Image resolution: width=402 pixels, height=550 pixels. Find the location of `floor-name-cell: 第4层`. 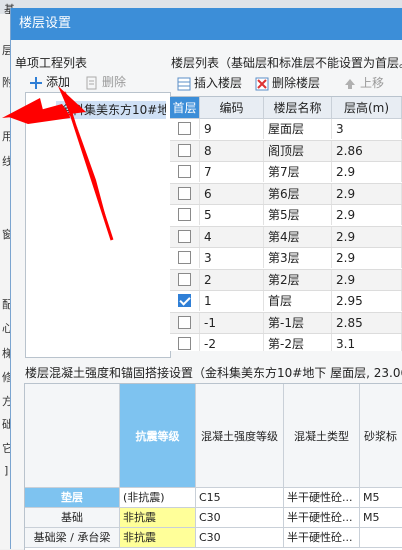

floor-name-cell: 第4层 is located at coordinates (298, 236).